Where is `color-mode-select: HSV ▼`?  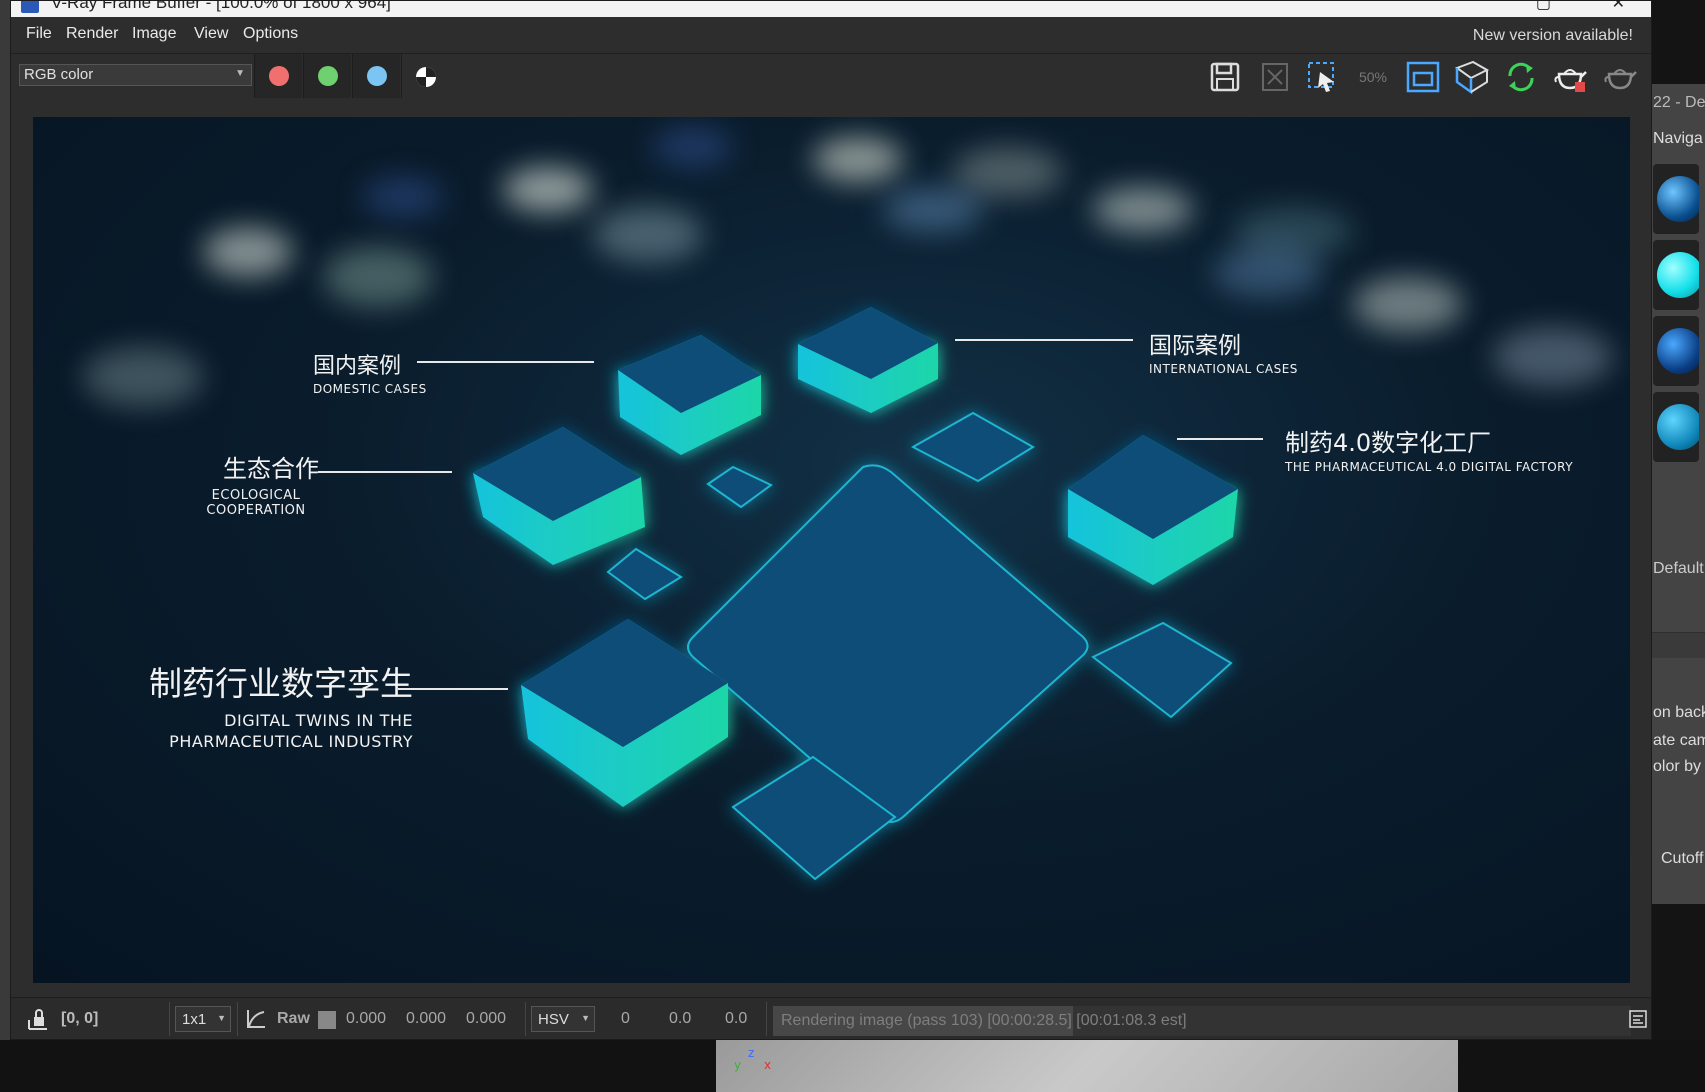 color-mode-select: HSV ▼ is located at coordinates (563, 1019).